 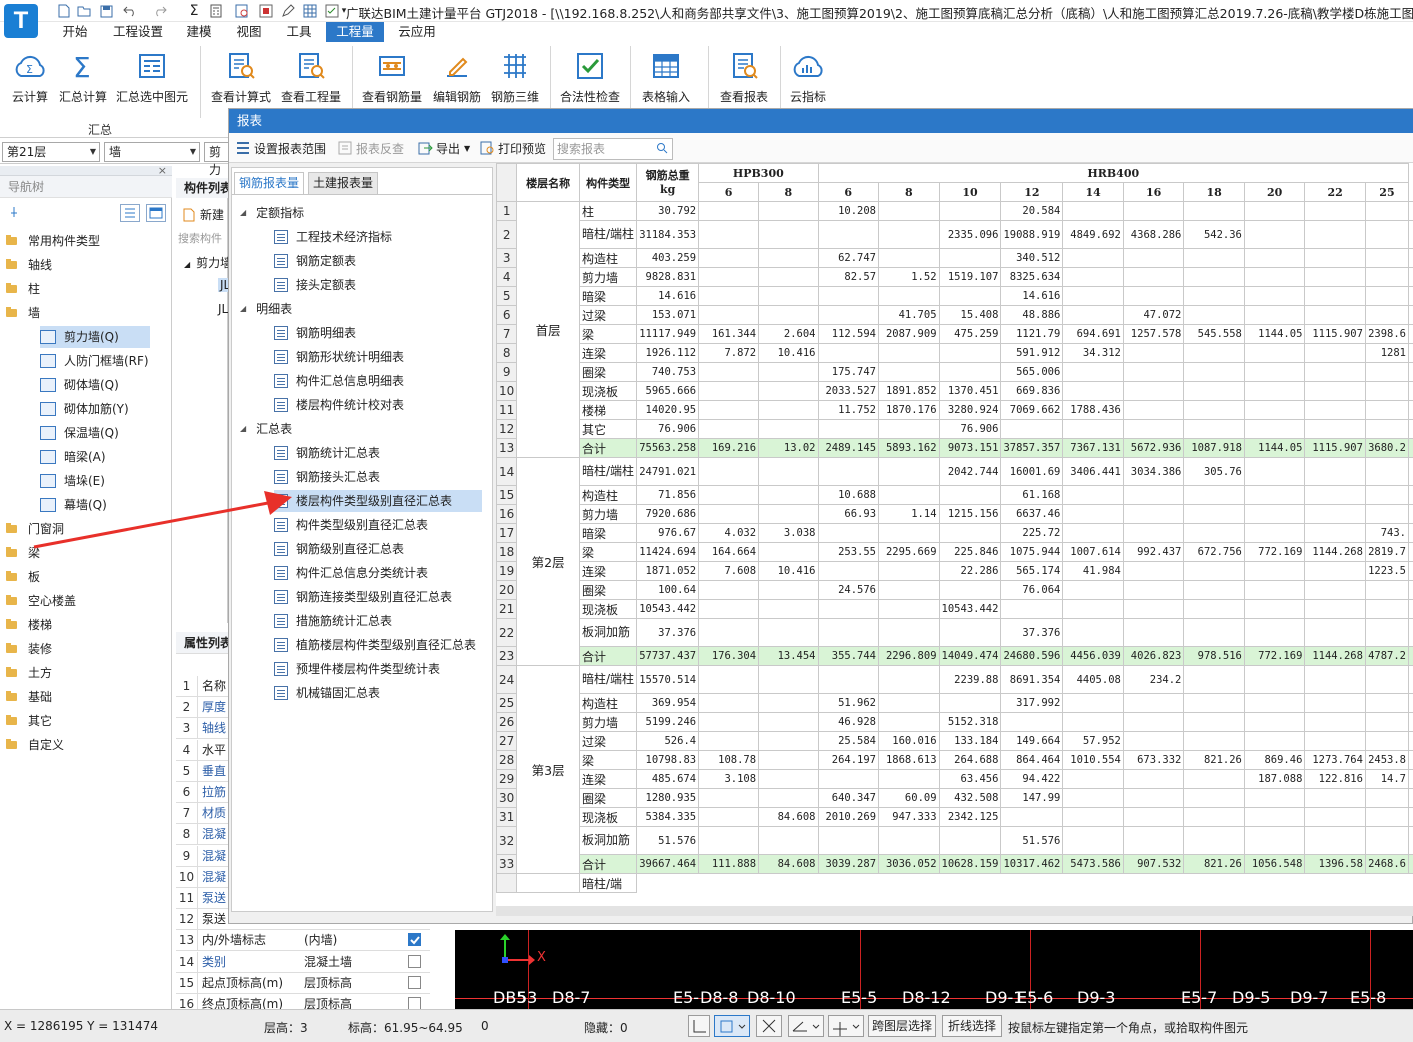 What do you see at coordinates (327, 693) in the screenshot?
I see `report-item: 机械锚固汇总表` at bounding box center [327, 693].